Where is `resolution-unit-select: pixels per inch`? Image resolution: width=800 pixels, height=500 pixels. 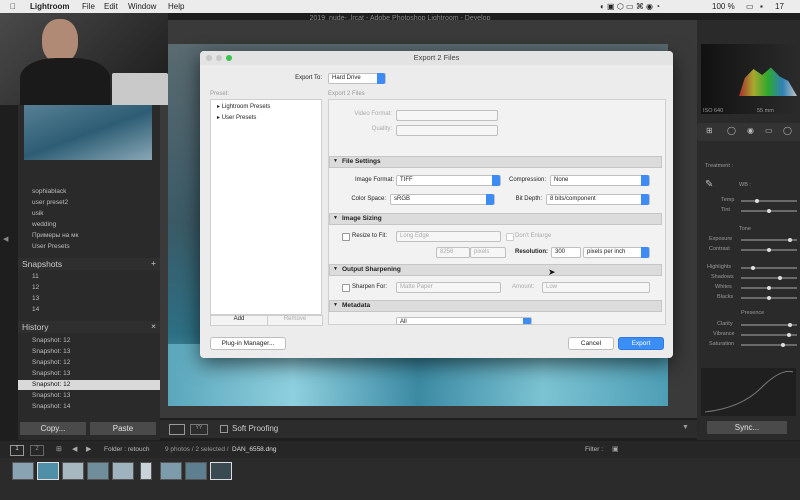 resolution-unit-select: pixels per inch is located at coordinates (616, 252).